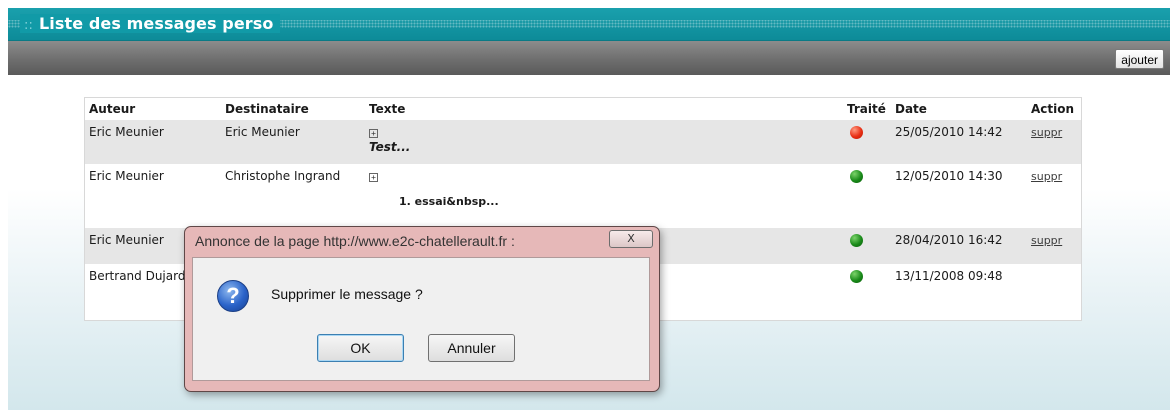 The width and height of the screenshot is (1170, 410). I want to click on cell-date: 13/11/2008 09:48, so click(949, 276).